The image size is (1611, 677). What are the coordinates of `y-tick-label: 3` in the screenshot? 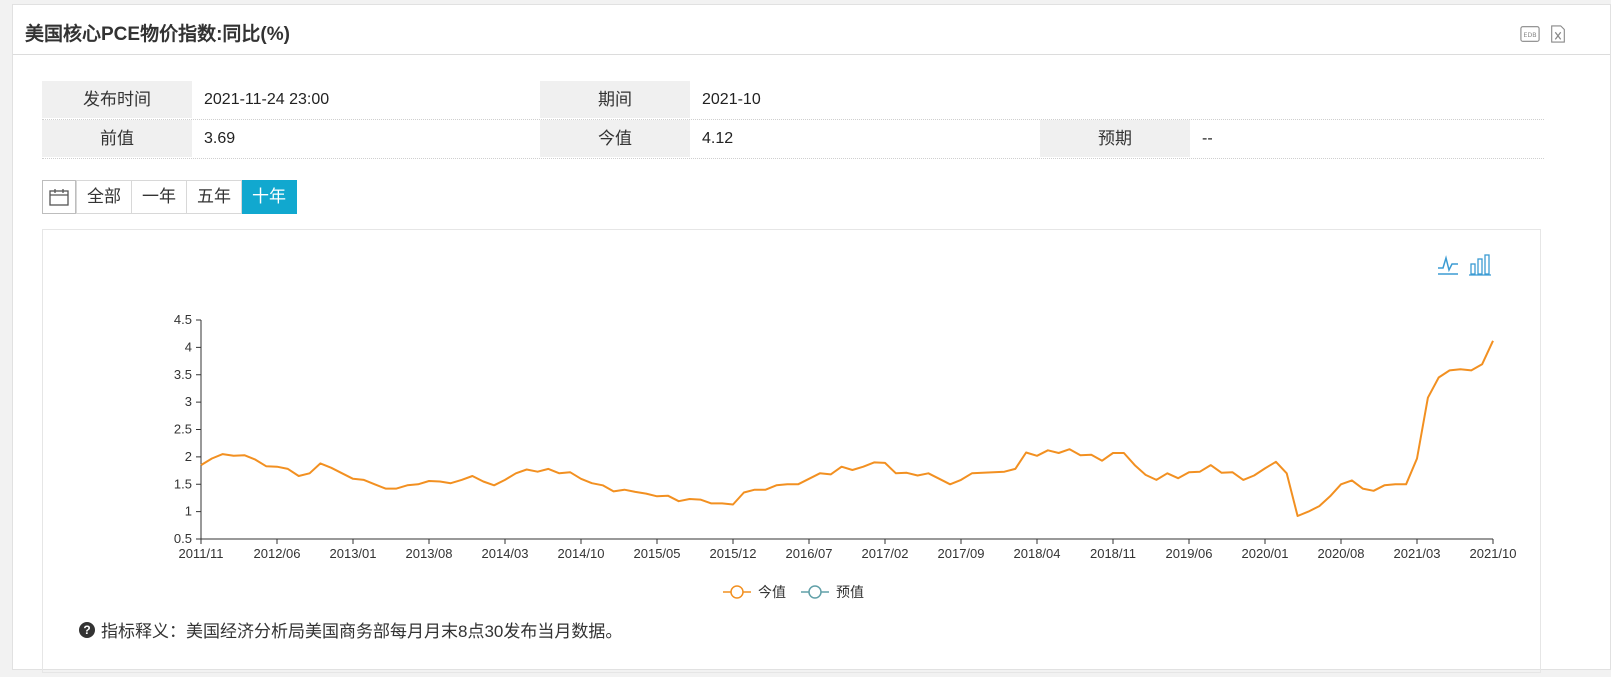 It's located at (188, 401).